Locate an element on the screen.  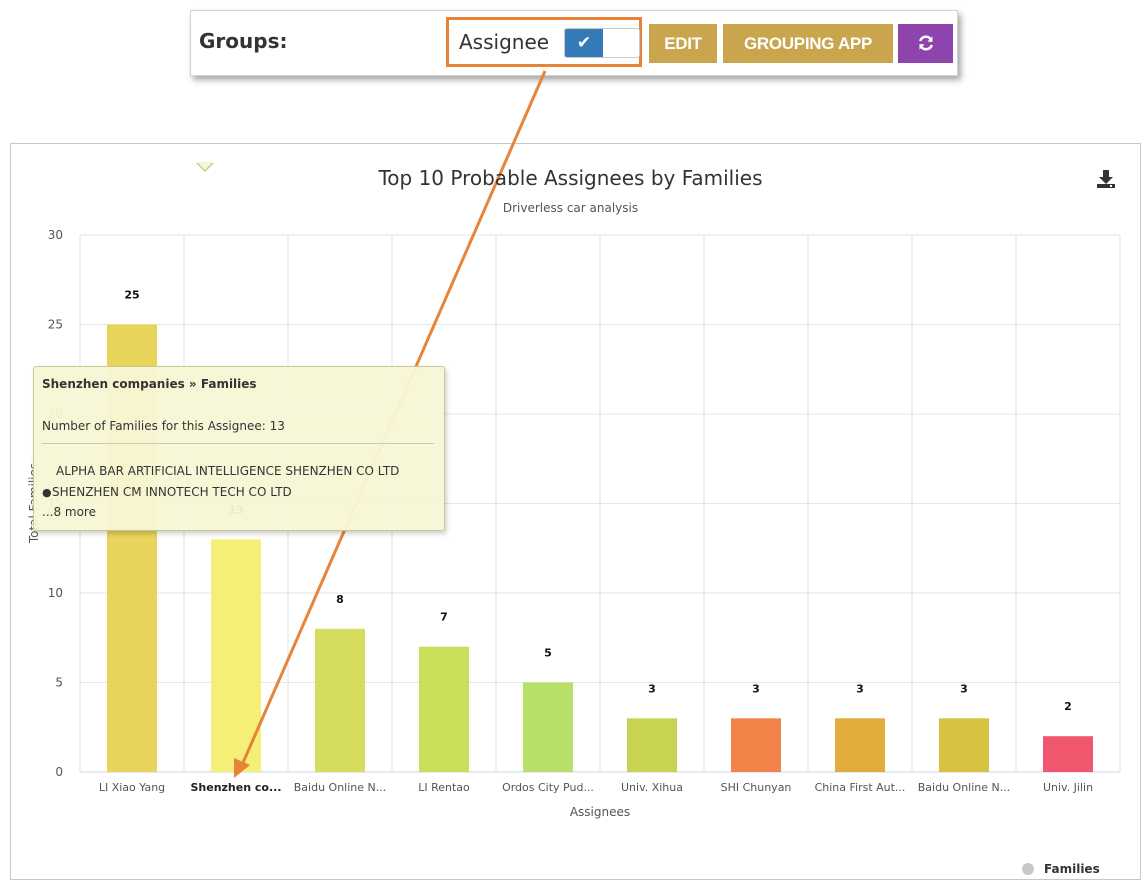
chart-title: Top 10 Probable Assignees by Families is located at coordinates (570, 178).